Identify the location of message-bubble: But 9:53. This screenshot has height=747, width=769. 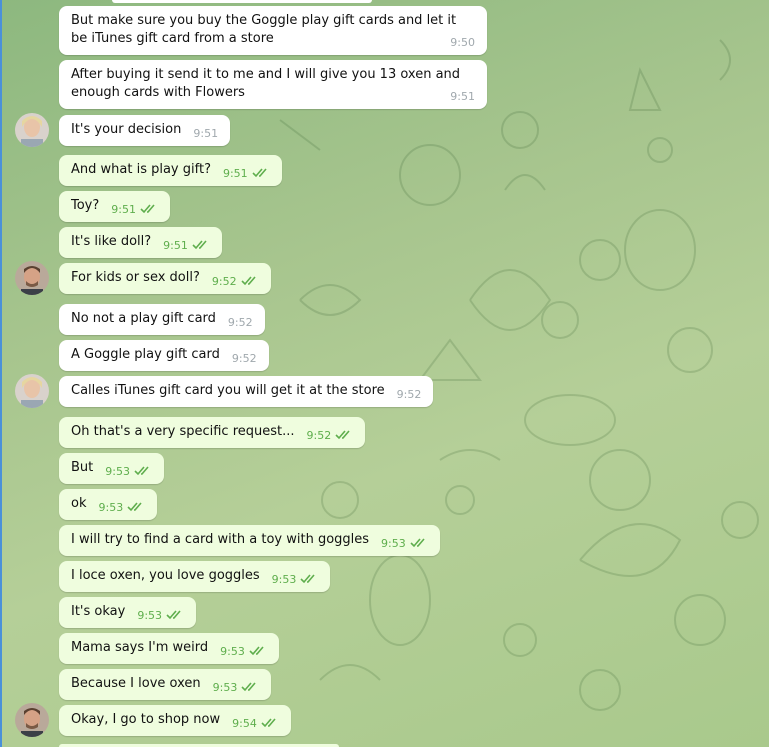
(111, 468).